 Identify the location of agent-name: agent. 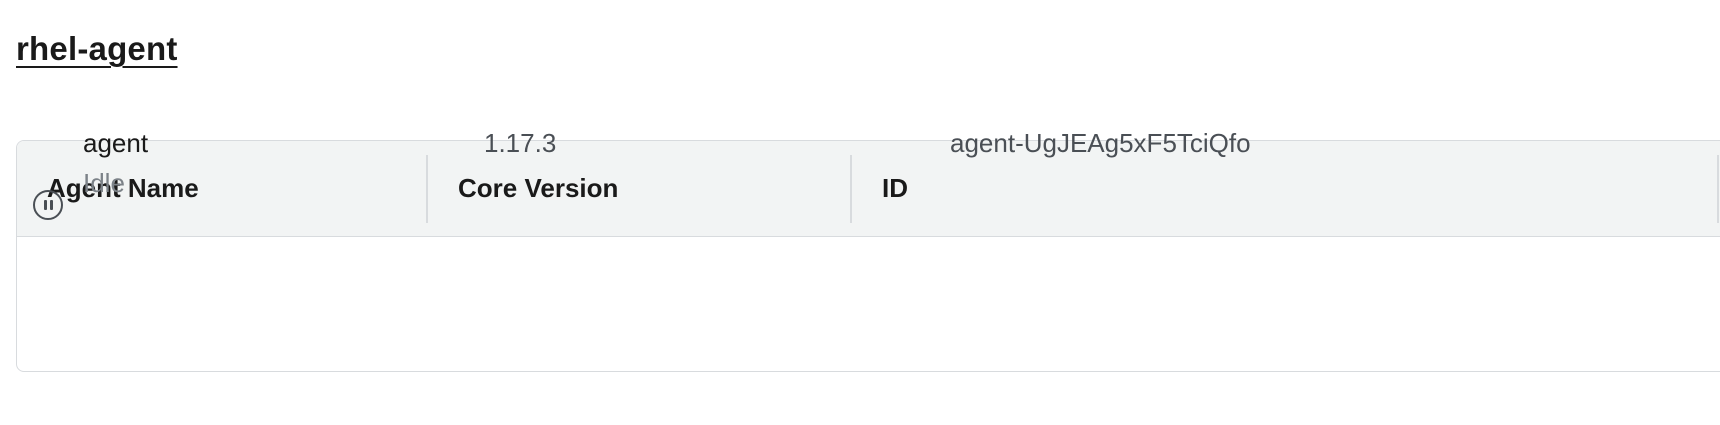
(115, 143).